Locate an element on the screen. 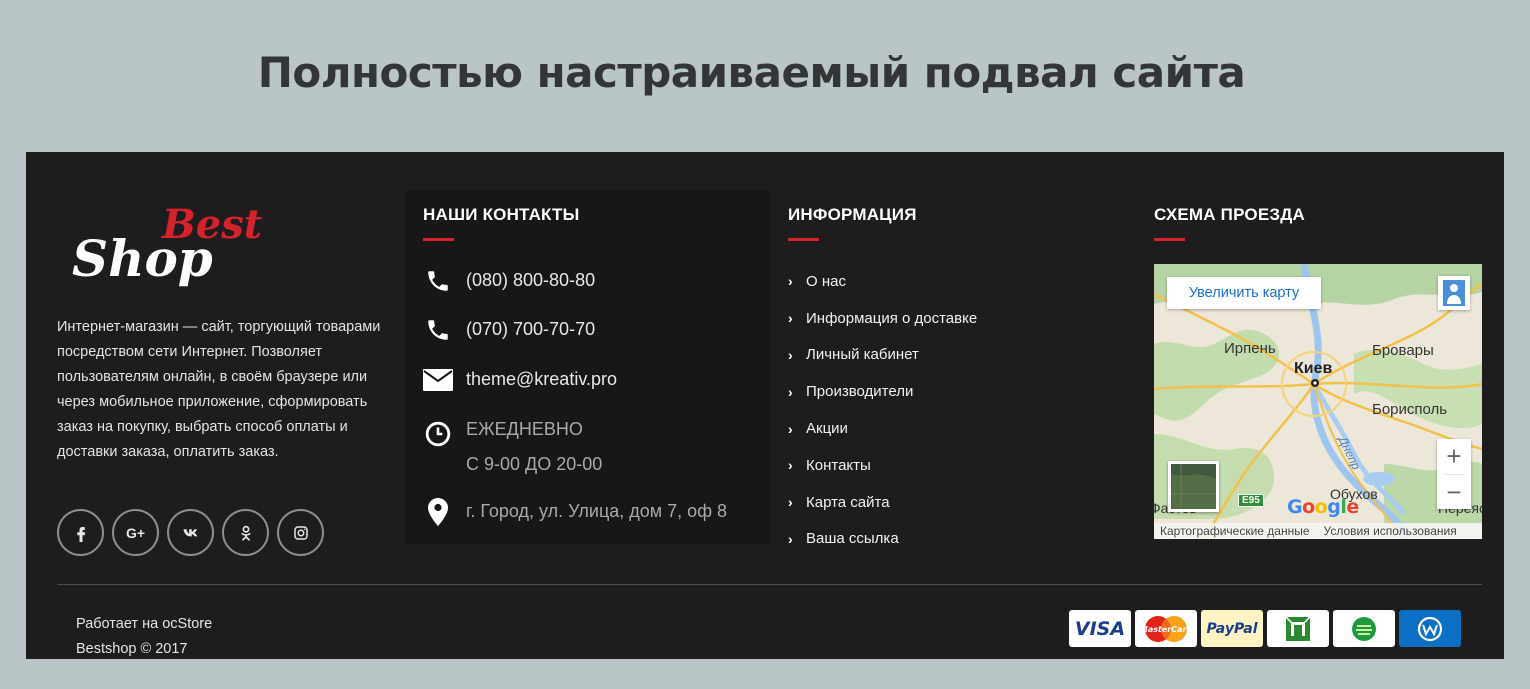 This screenshot has height=689, width=1530. social-links: G+ is located at coordinates (190, 532).